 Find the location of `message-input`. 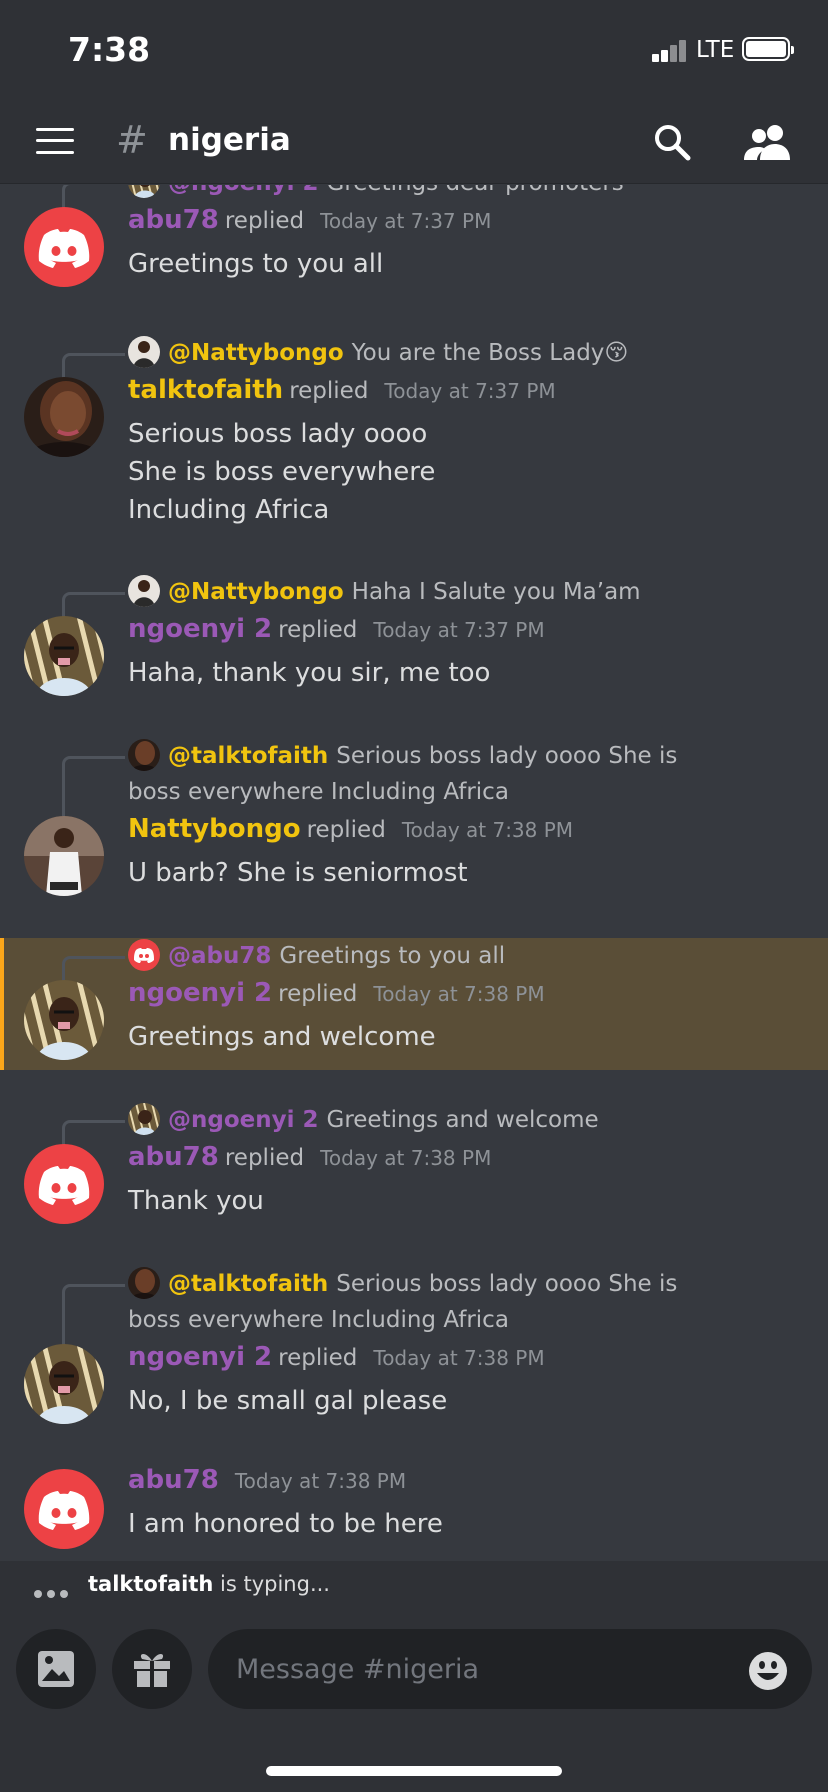

message-input is located at coordinates (510, 1669).